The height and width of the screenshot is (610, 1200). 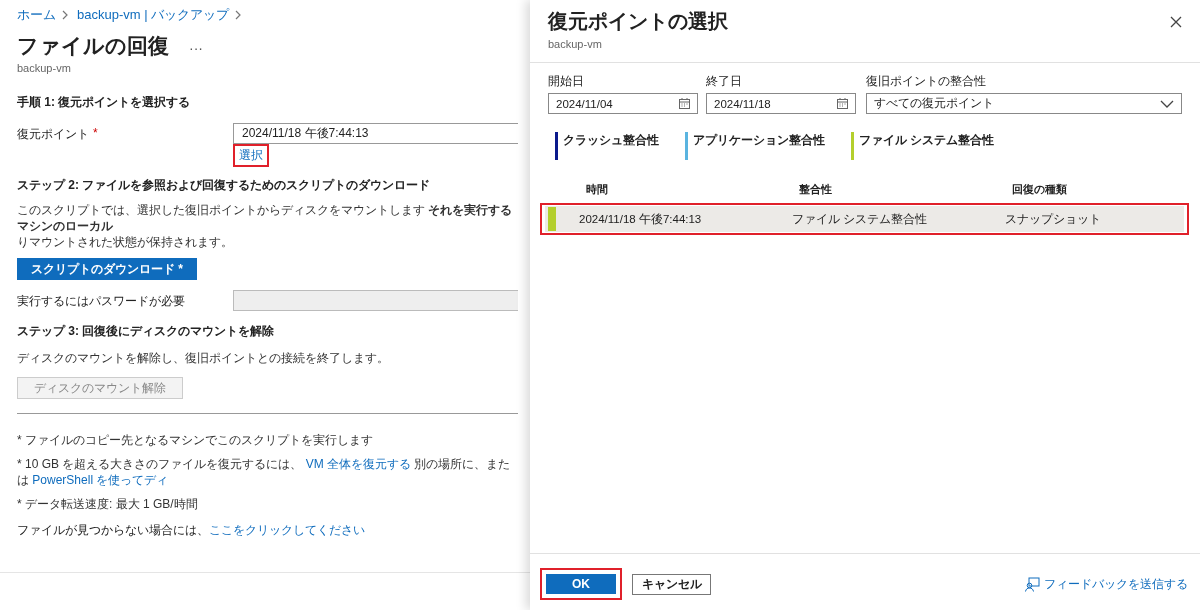 What do you see at coordinates (287, 530) in the screenshot?
I see `help-link: ここをクリックしてください` at bounding box center [287, 530].